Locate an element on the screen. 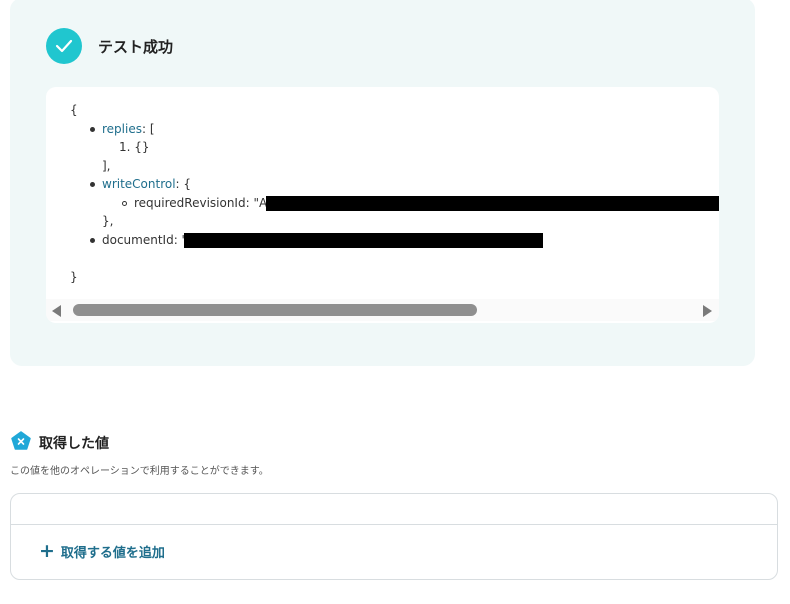 The image size is (790, 604). json-revision-text: requiredRevisionId: "A is located at coordinates (201, 202).